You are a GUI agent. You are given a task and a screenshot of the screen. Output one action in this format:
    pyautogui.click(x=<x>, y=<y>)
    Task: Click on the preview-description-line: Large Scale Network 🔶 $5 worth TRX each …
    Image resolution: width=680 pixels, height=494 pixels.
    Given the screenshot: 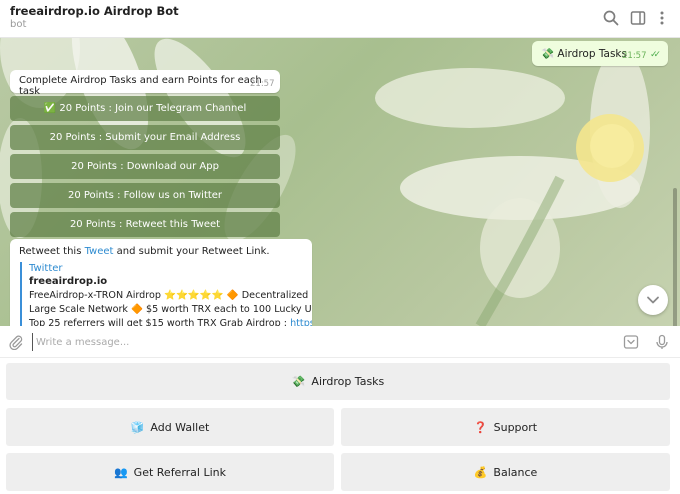 What is the action you would take?
    pyautogui.click(x=170, y=309)
    